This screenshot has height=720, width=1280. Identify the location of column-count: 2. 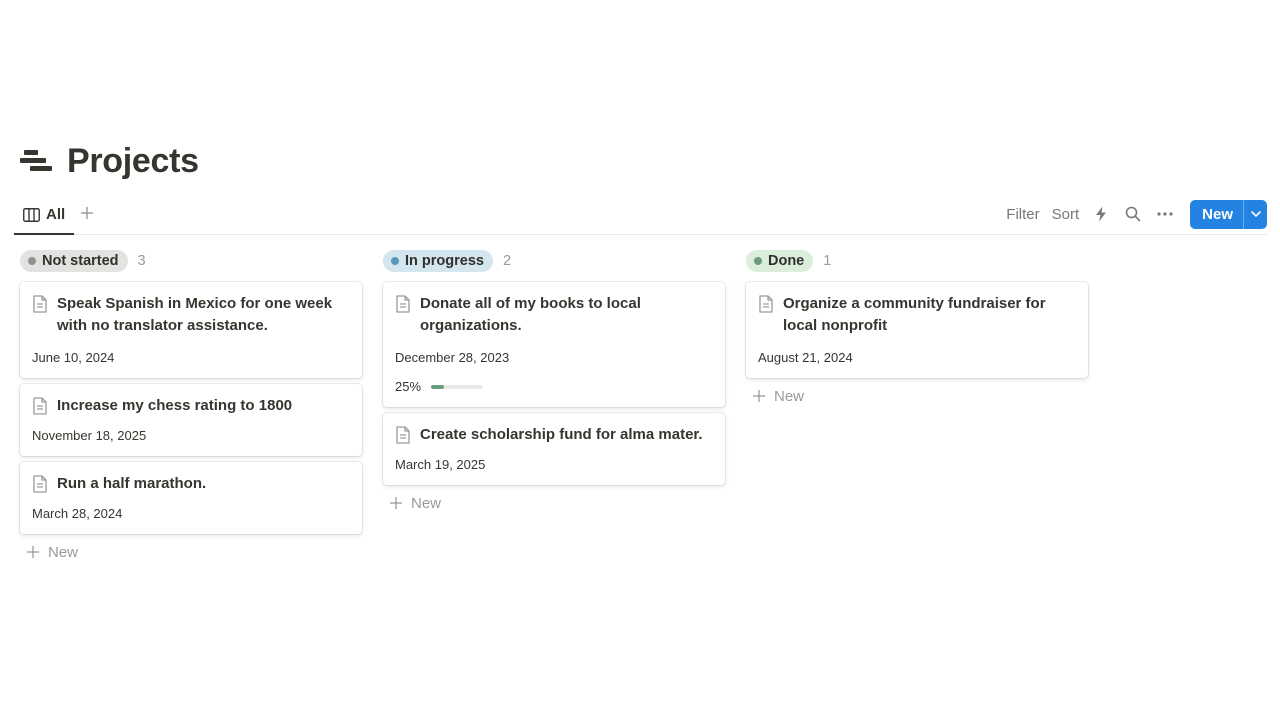
(507, 261).